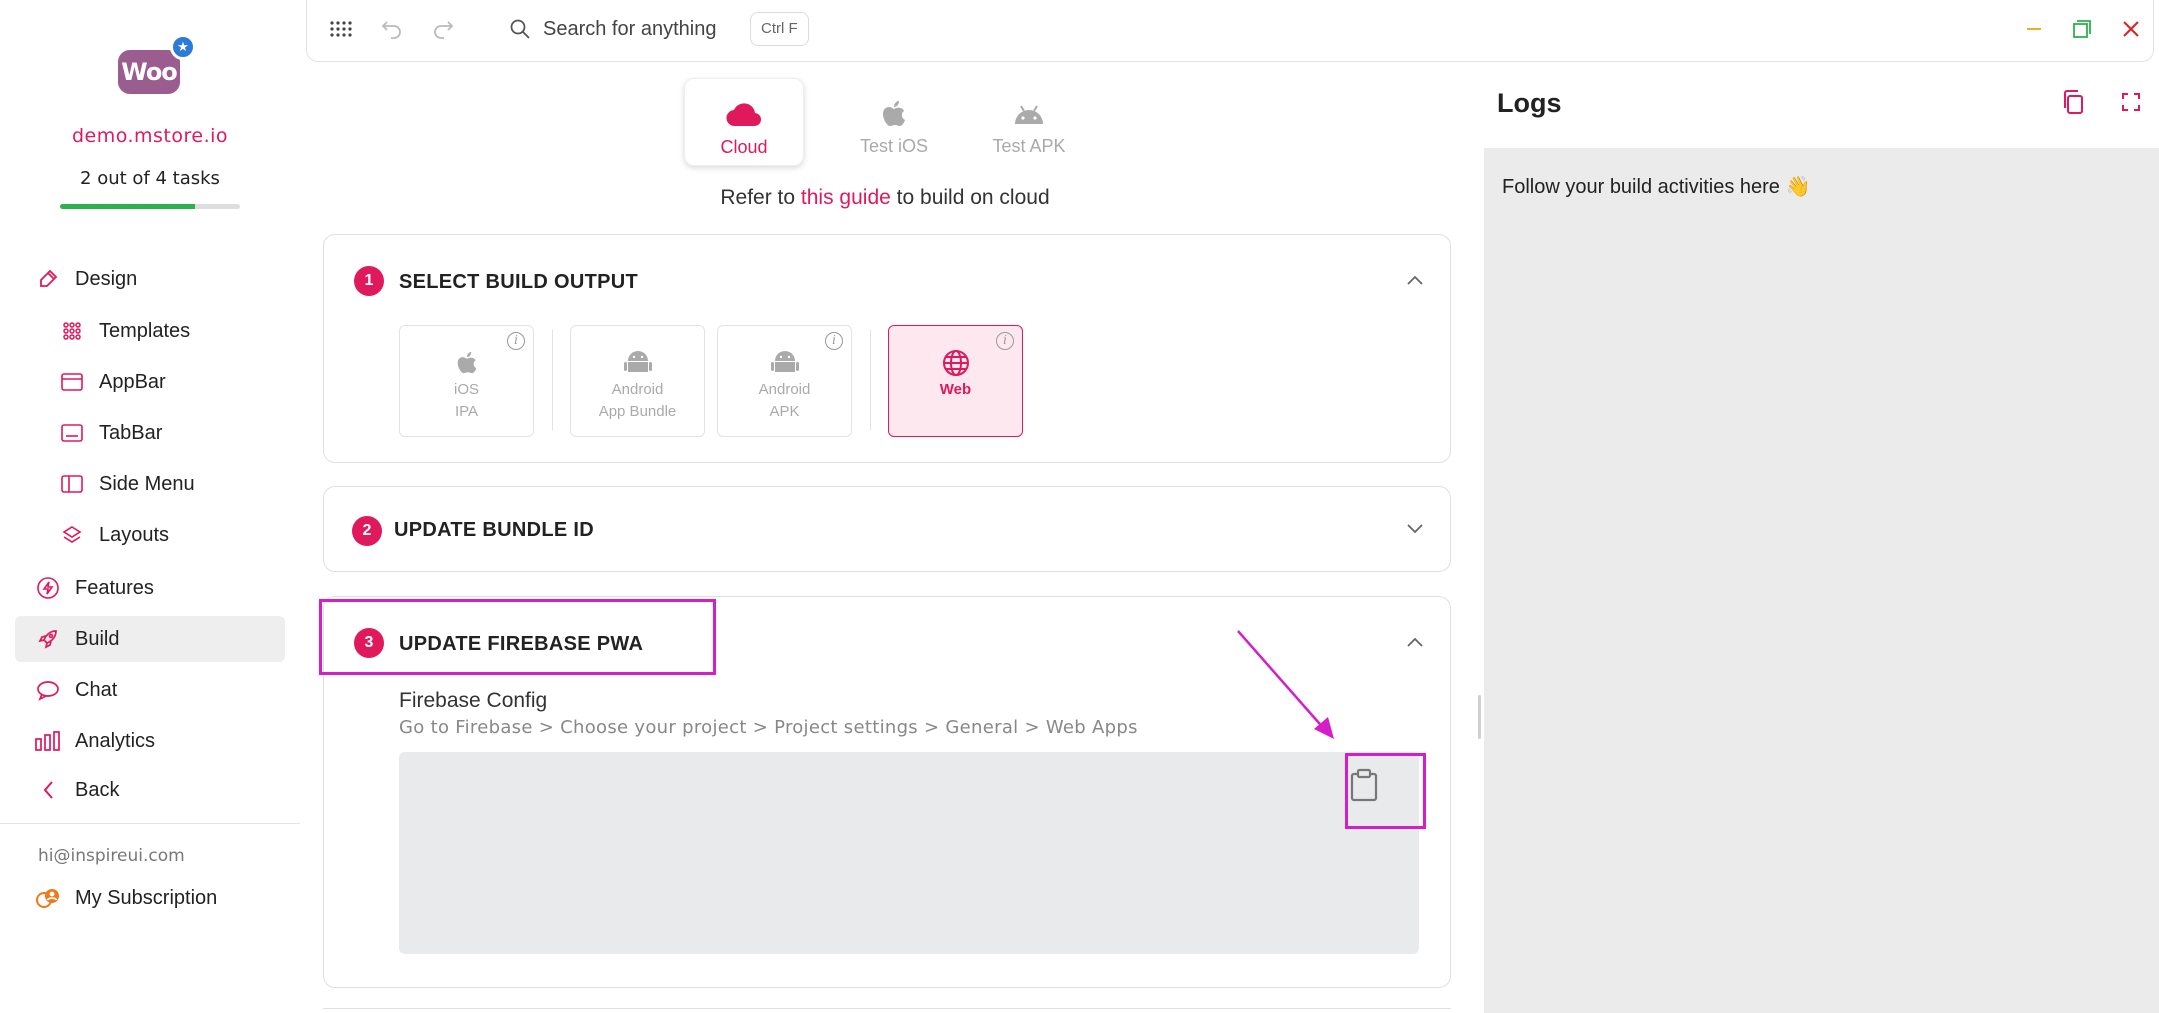 This screenshot has width=2159, height=1013. What do you see at coordinates (127, 206) in the screenshot?
I see `task-progress-fill` at bounding box center [127, 206].